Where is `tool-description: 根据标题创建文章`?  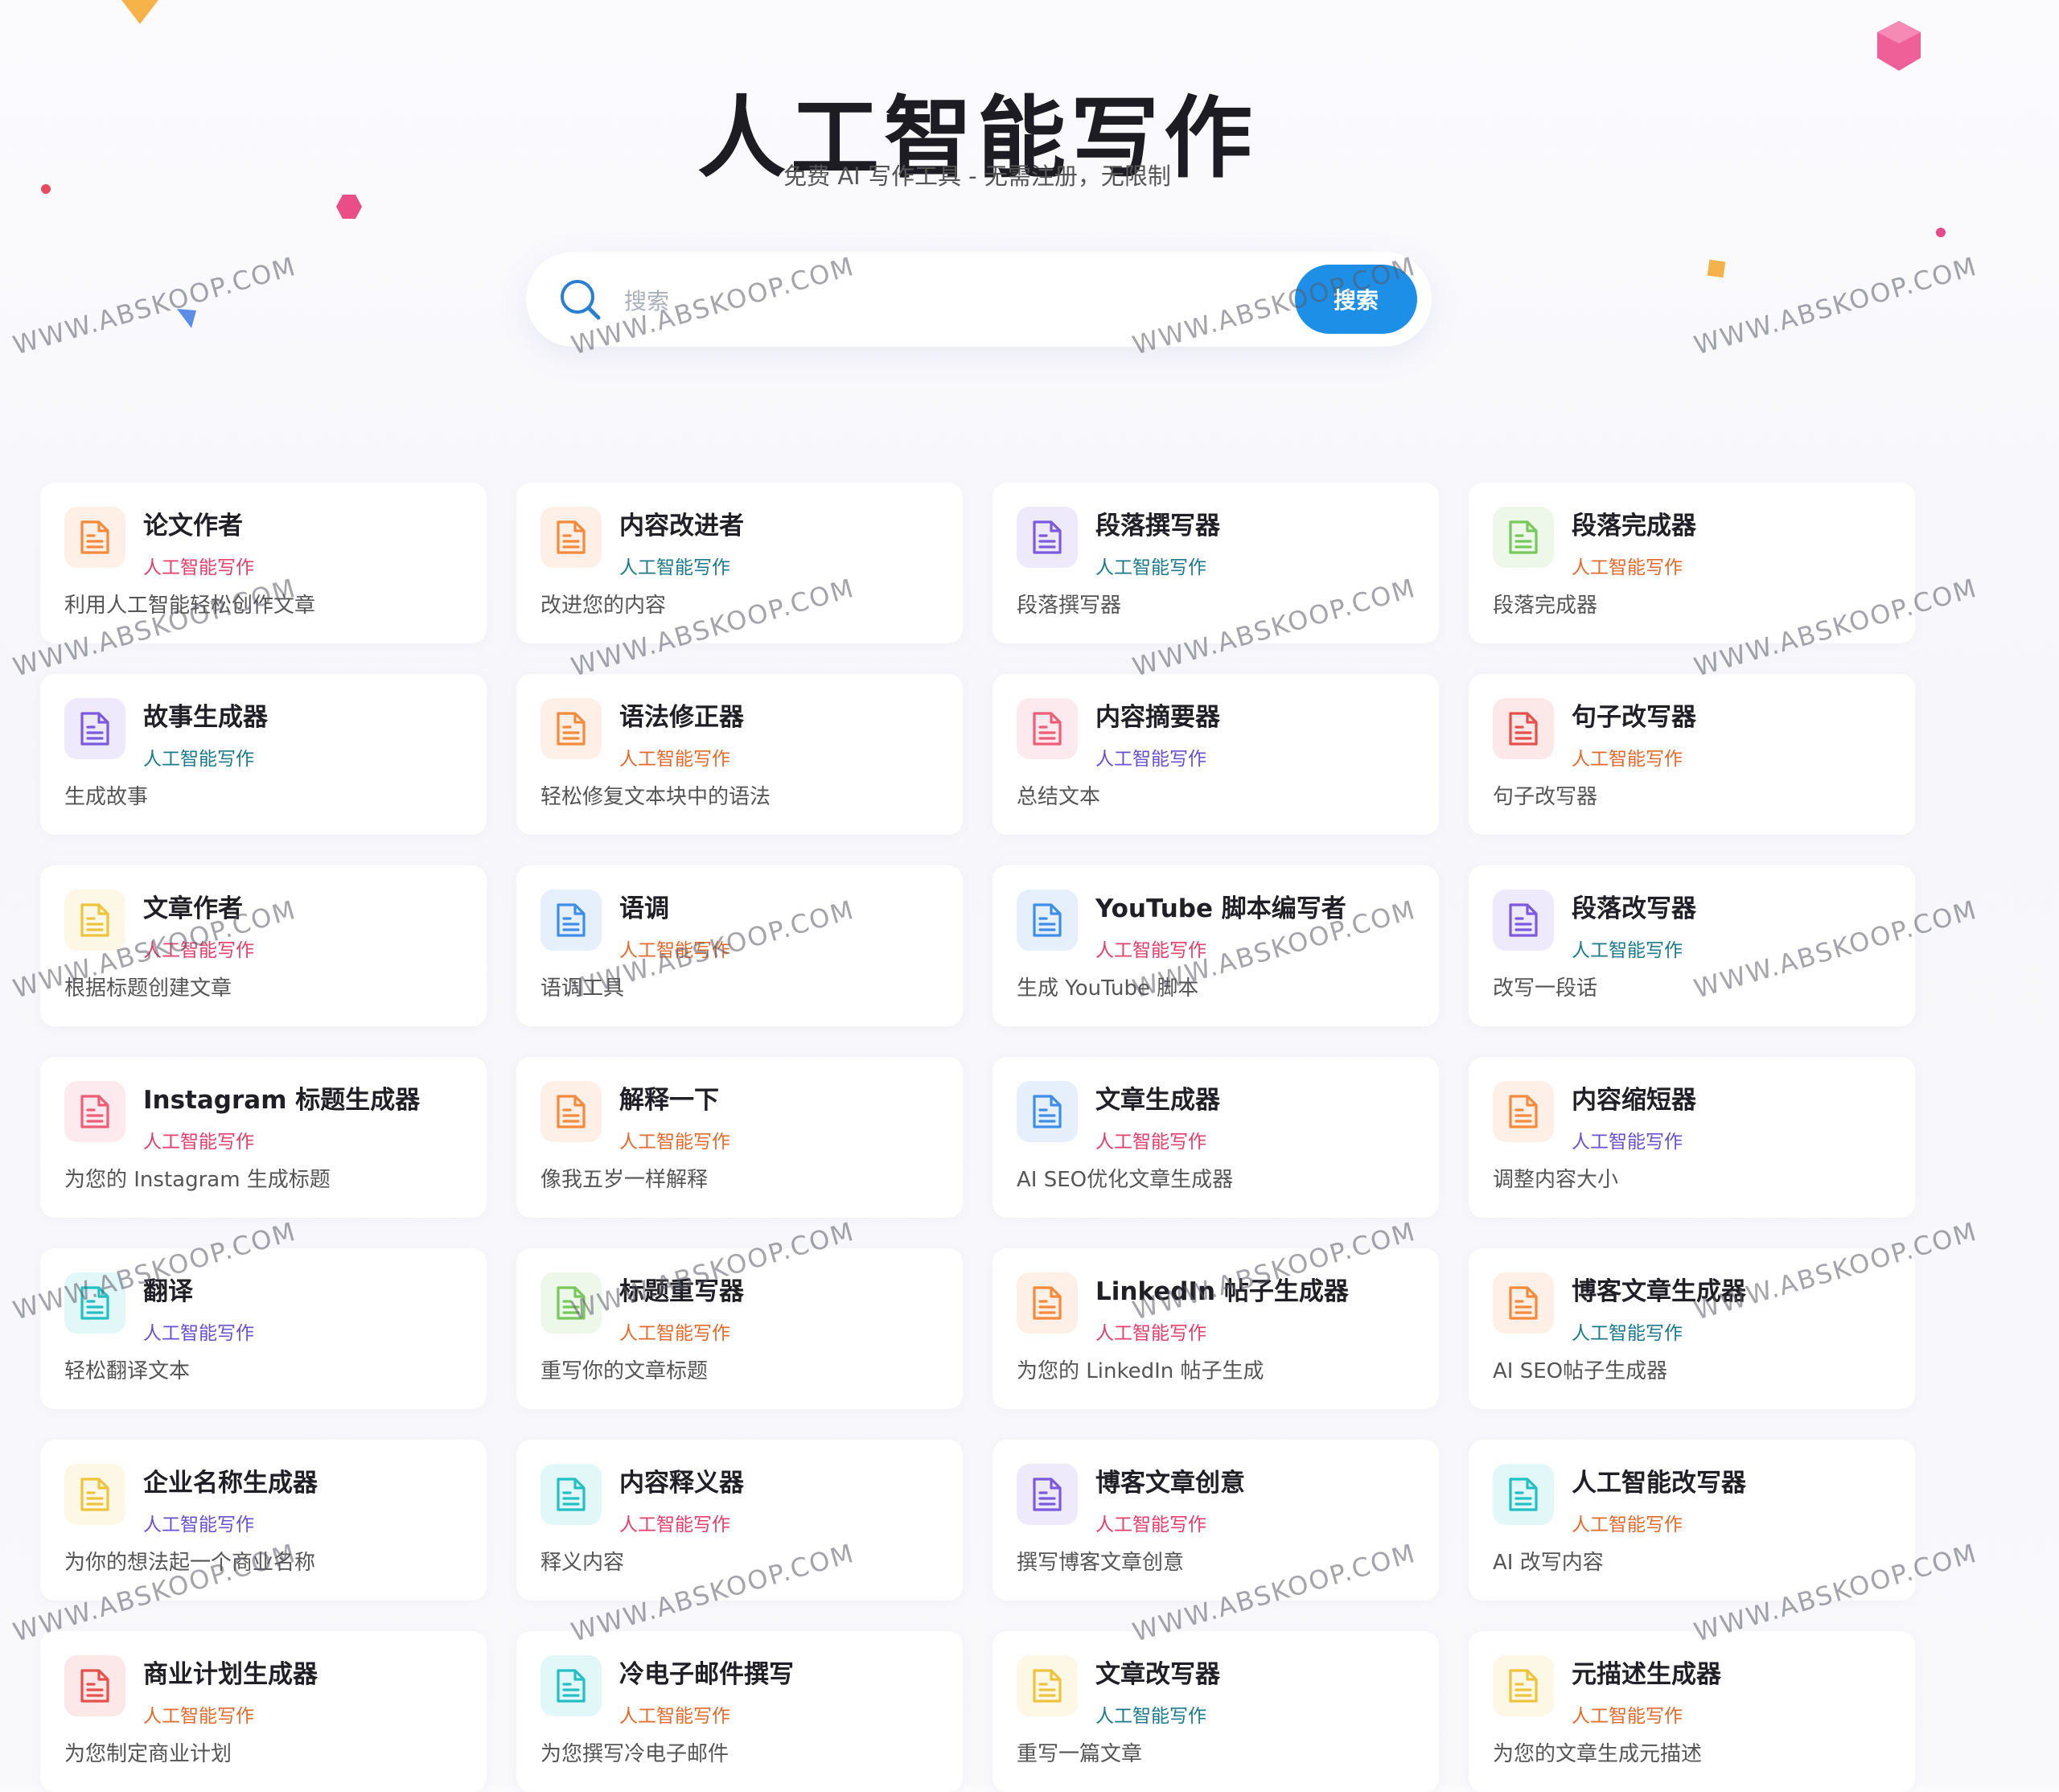 tool-description: 根据标题创建文章 is located at coordinates (148, 989).